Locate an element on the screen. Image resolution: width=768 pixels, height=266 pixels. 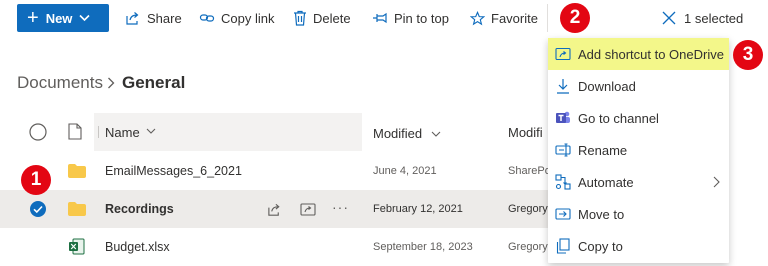
menu-item-download: Download is located at coordinates (638, 86).